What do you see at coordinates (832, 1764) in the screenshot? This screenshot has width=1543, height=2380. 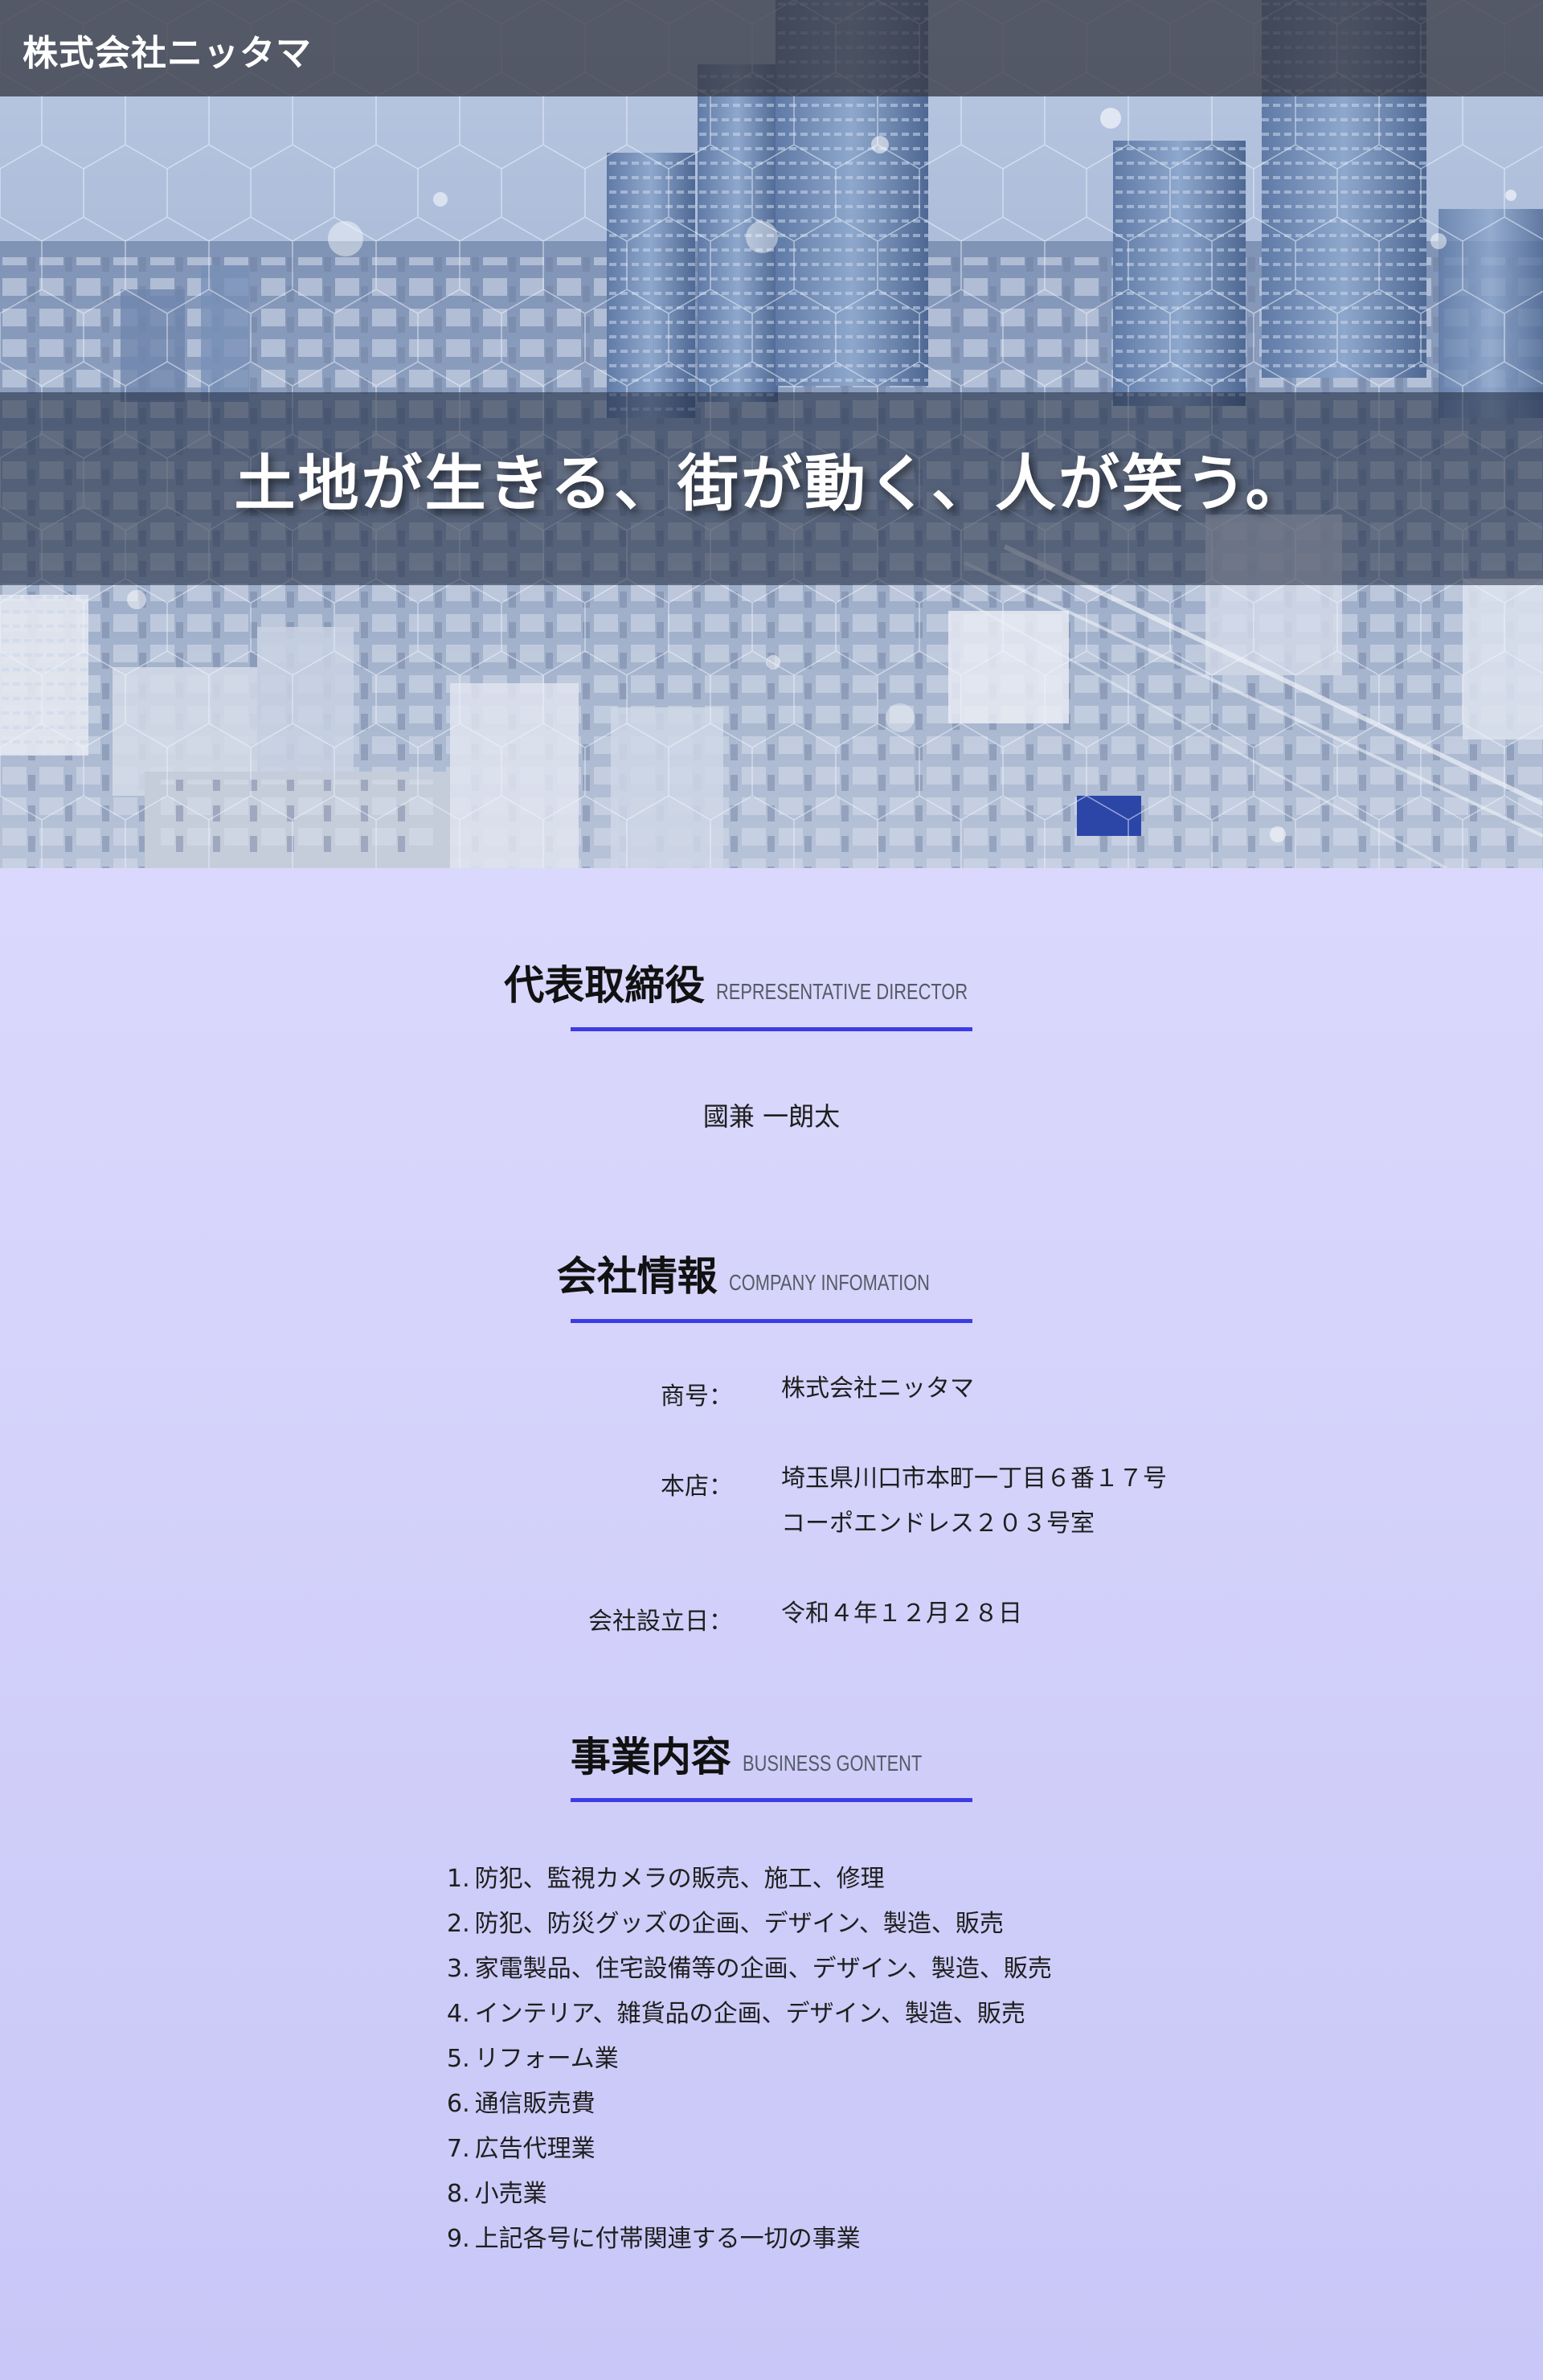 I see `business-subtitle: BUSINESS GONTENT` at bounding box center [832, 1764].